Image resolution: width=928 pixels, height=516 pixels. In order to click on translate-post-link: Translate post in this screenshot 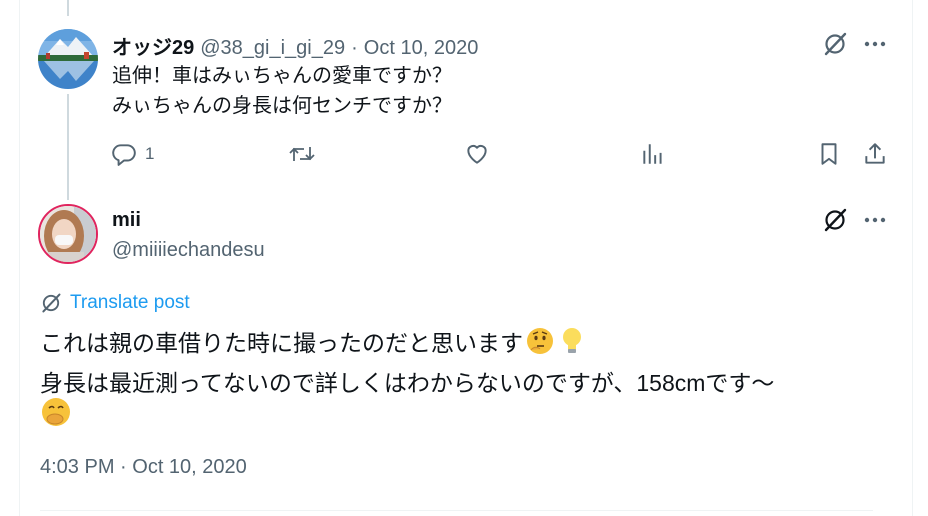, I will do `click(115, 303)`.